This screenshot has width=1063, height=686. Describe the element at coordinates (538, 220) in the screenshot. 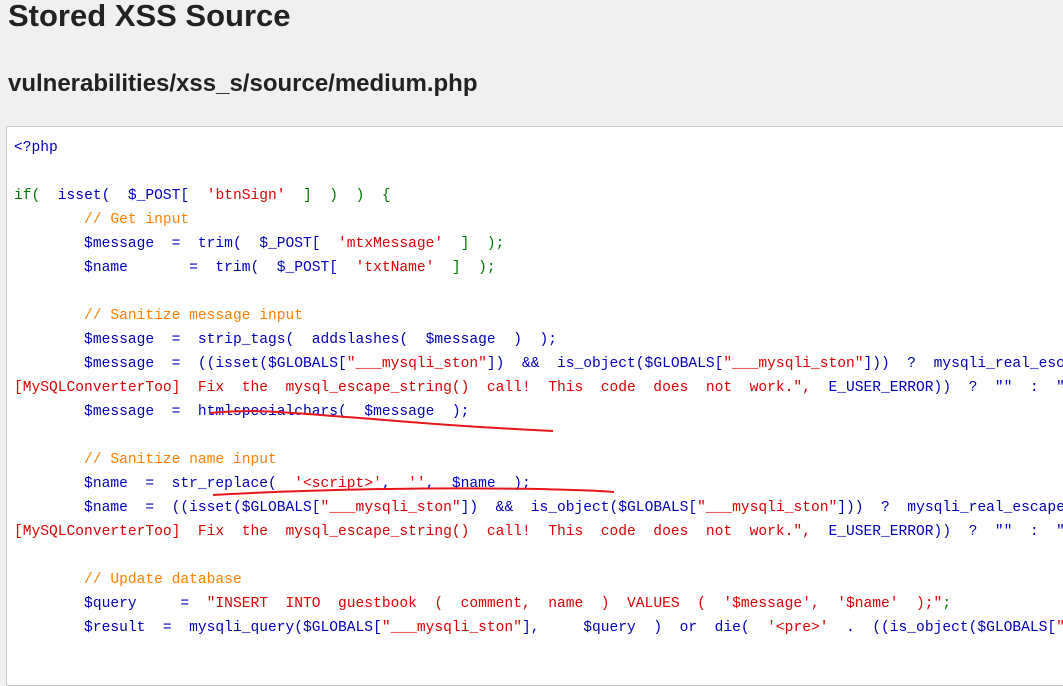

I see `code-line: // Get input` at that location.